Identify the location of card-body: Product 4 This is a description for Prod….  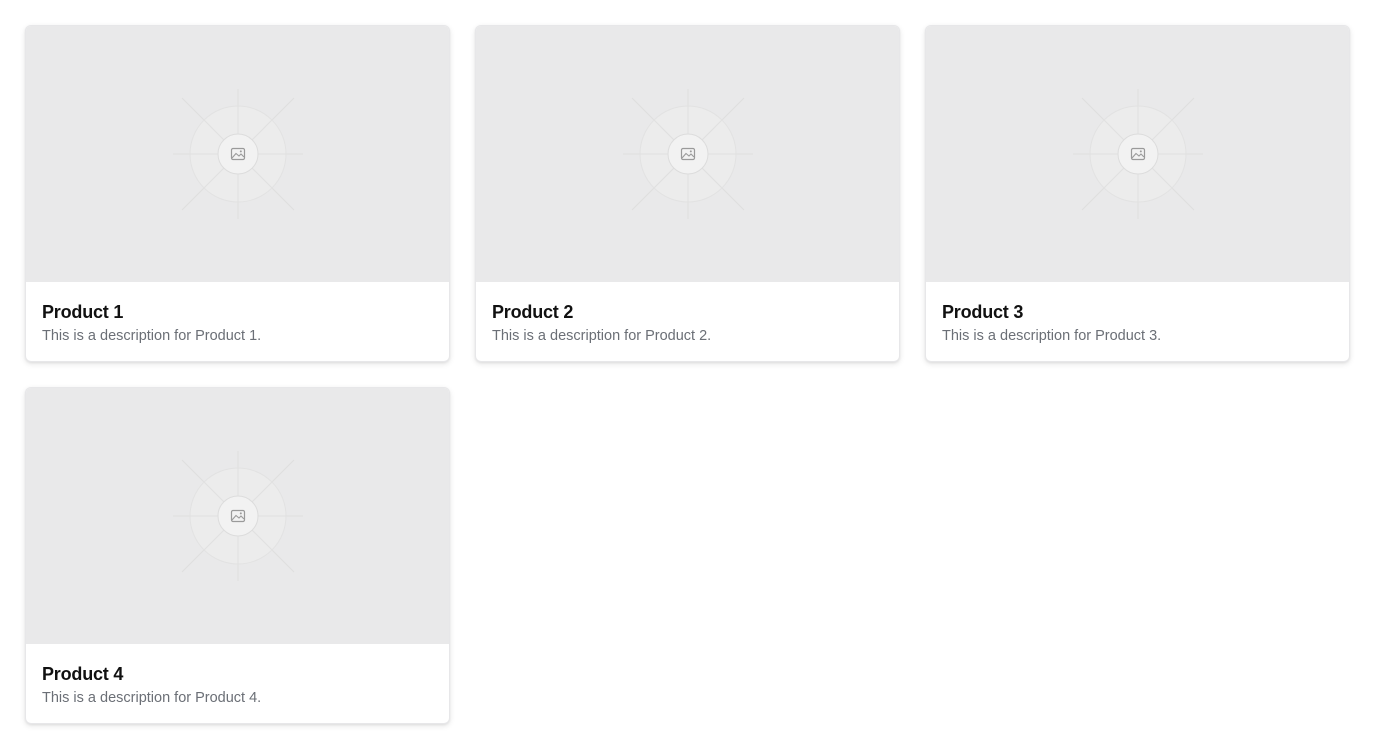
(237, 675).